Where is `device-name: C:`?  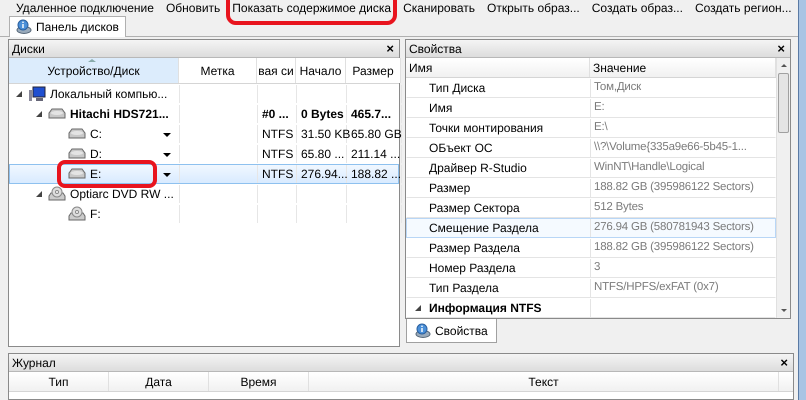 device-name: C: is located at coordinates (96, 134).